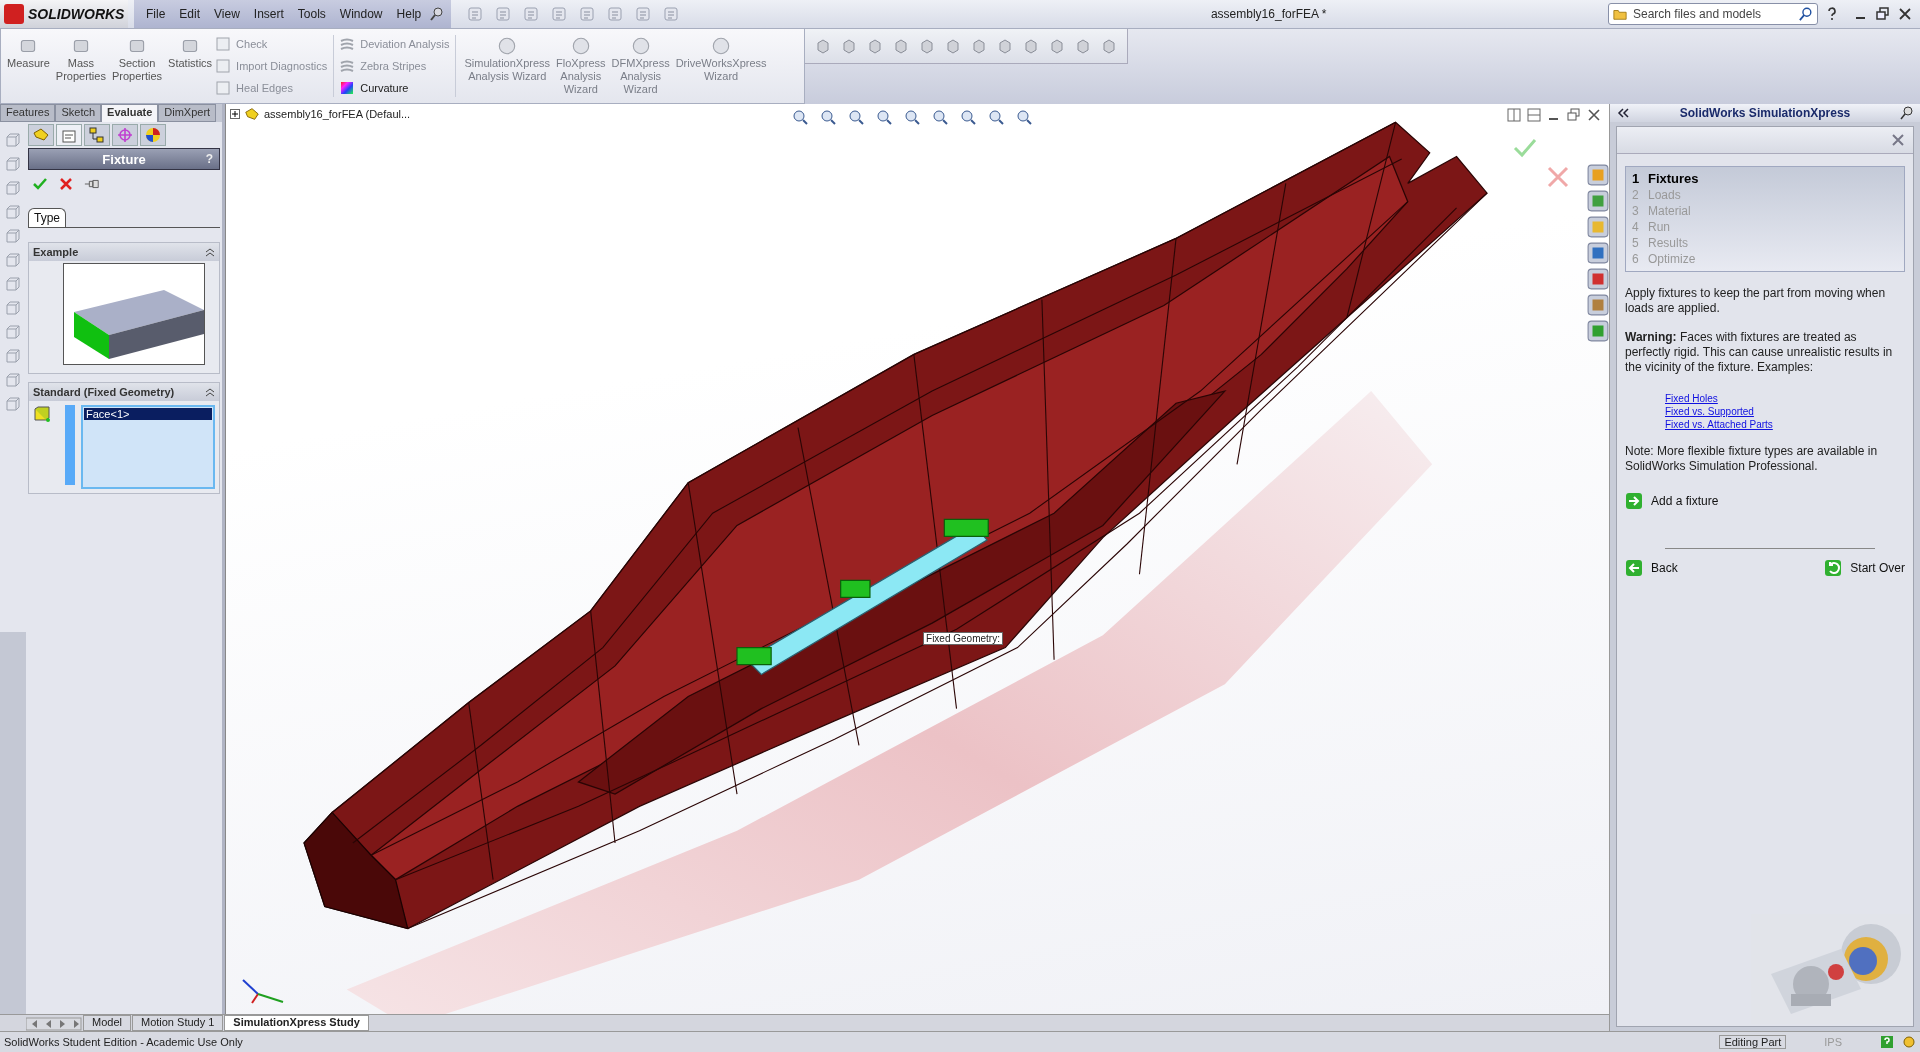 This screenshot has width=1920, height=1052. What do you see at coordinates (190, 14) in the screenshot?
I see `menu-item: Edit` at bounding box center [190, 14].